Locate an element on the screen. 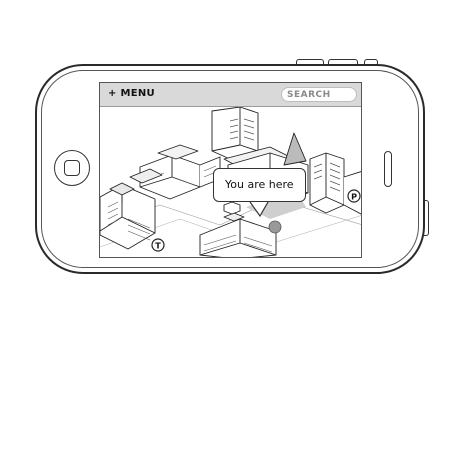 The image size is (465, 450). search-input is located at coordinates (319, 94).